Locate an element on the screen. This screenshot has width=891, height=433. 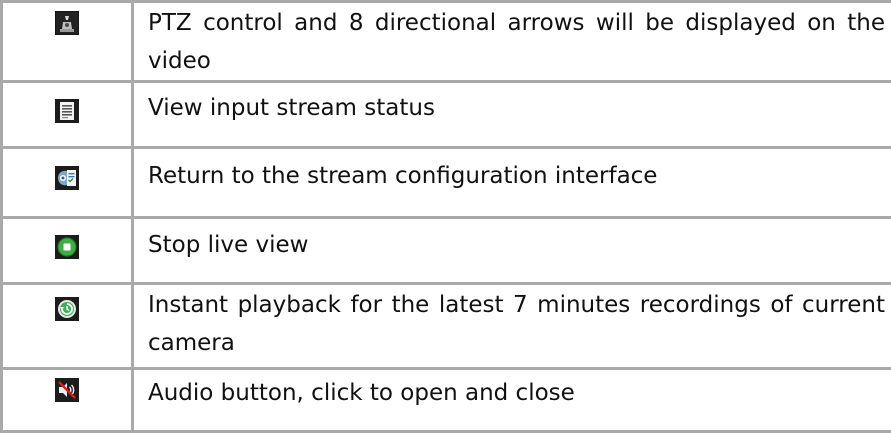
description-cell: Stop live view is located at coordinates (512, 251).